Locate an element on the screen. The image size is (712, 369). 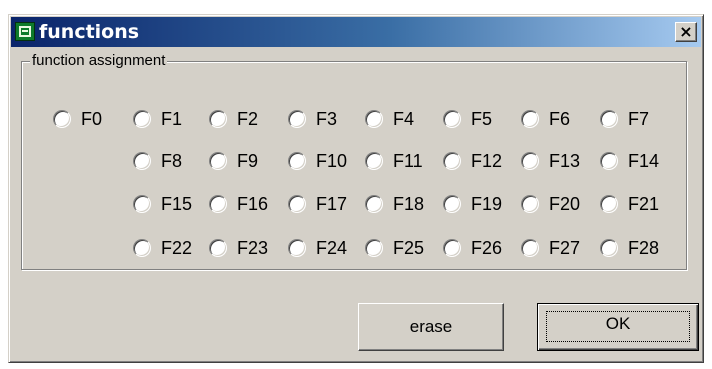
radio-label: F17 is located at coordinates (332, 204).